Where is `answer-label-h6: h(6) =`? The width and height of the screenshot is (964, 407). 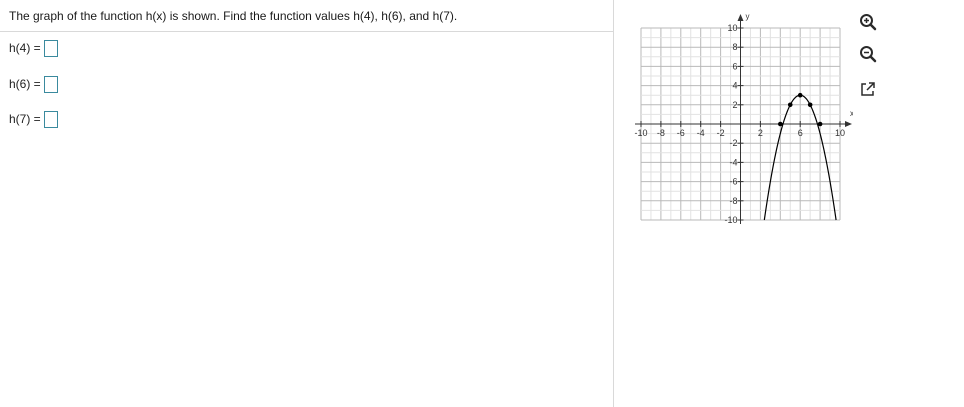 answer-label-h6: h(6) = is located at coordinates (25, 84).